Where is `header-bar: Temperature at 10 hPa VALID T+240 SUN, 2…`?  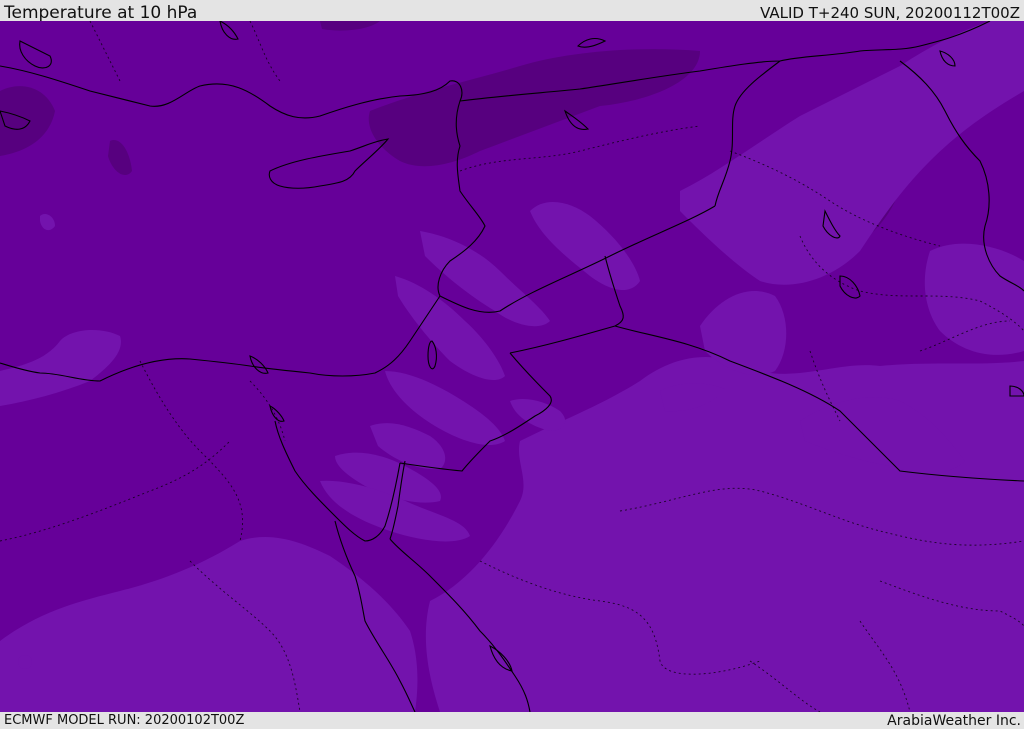 header-bar: Temperature at 10 hPa VALID T+240 SUN, 2… is located at coordinates (512, 11).